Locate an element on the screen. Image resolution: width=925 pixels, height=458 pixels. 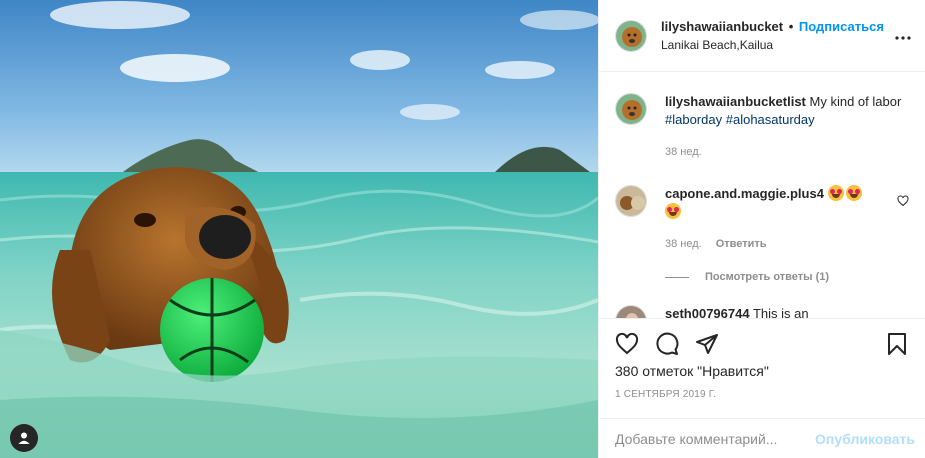
view-replies-button: Посмотреть ответы (1) is located at coordinates (787, 277).